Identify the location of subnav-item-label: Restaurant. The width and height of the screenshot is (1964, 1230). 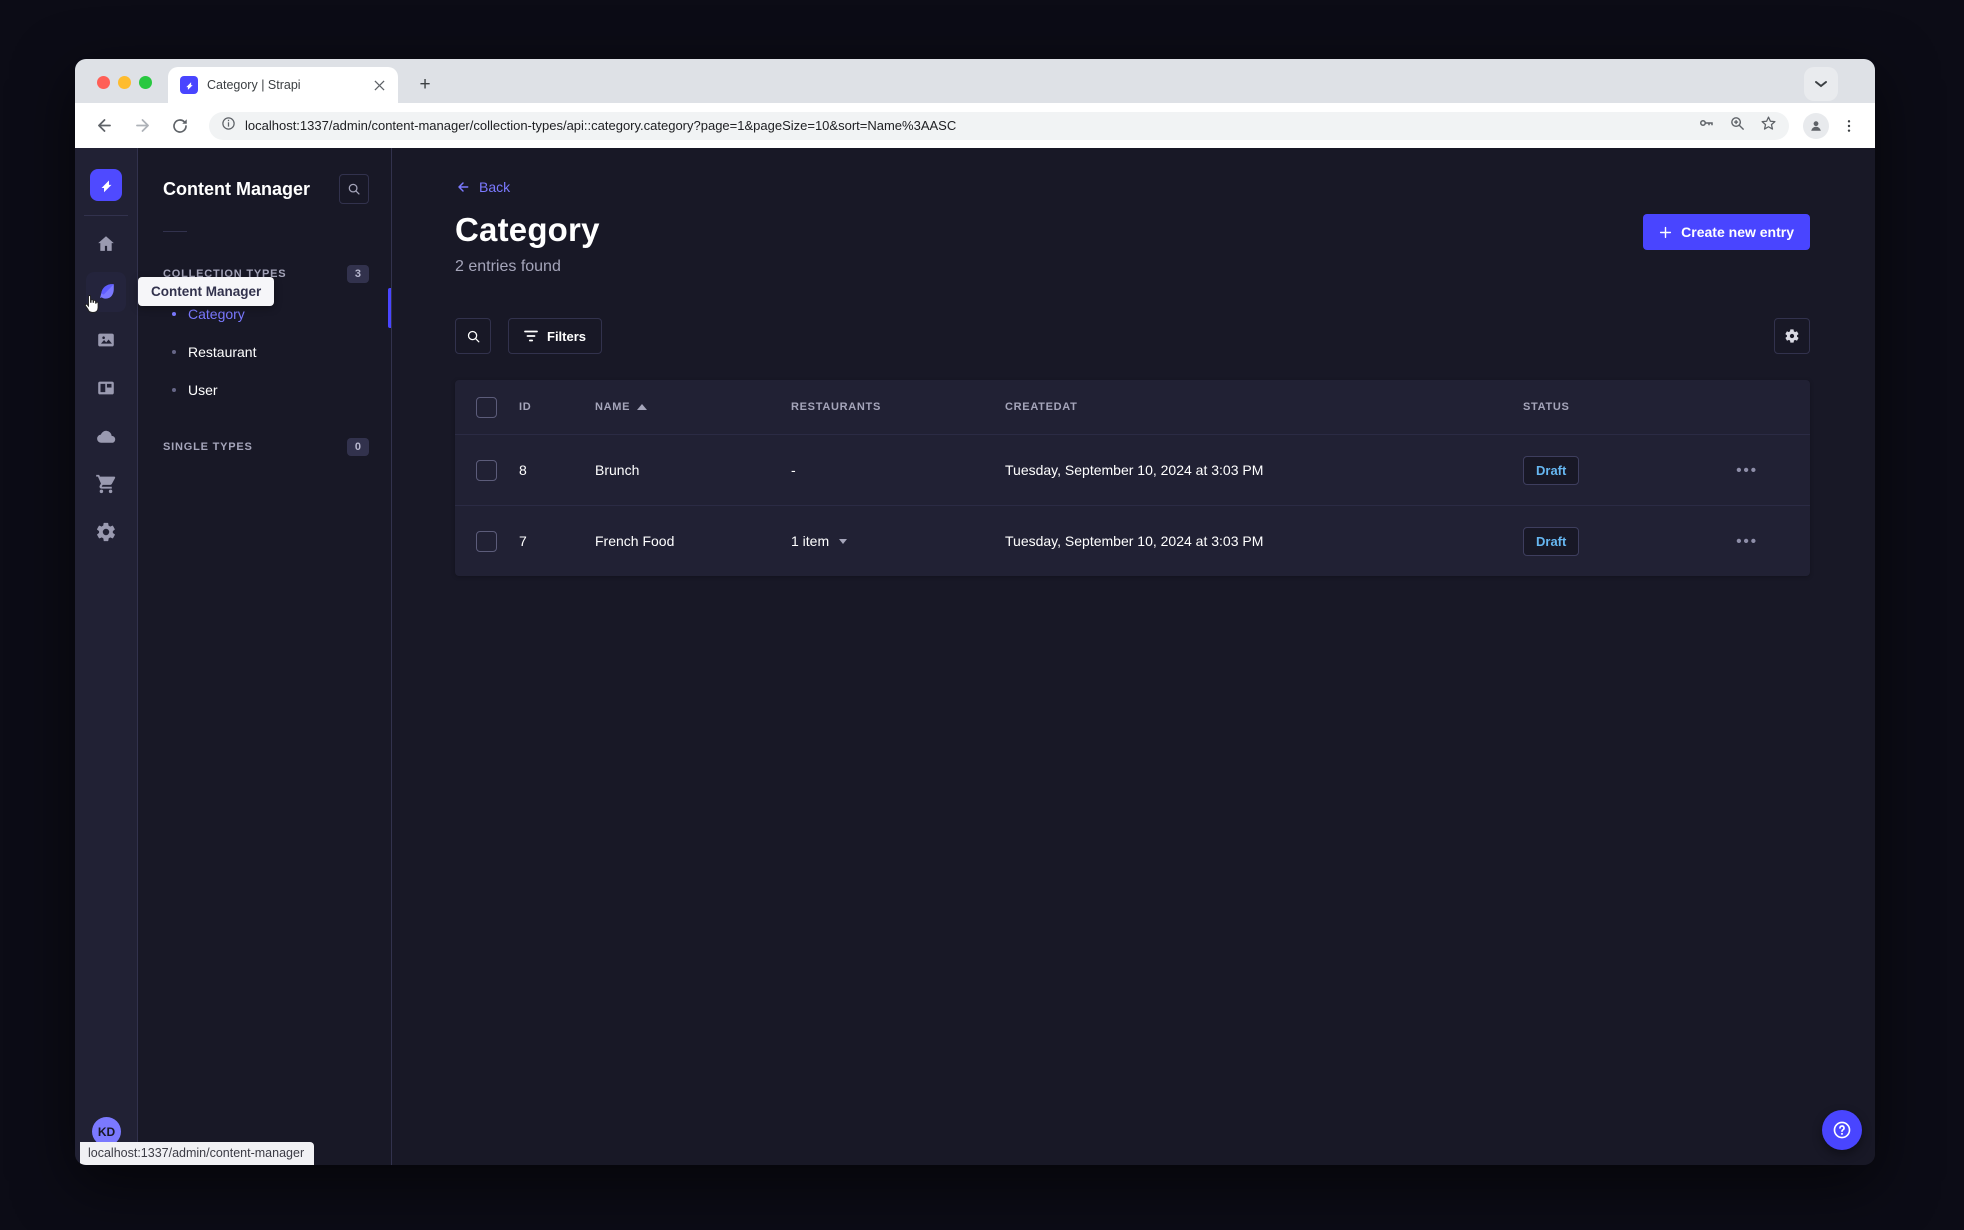
(222, 352).